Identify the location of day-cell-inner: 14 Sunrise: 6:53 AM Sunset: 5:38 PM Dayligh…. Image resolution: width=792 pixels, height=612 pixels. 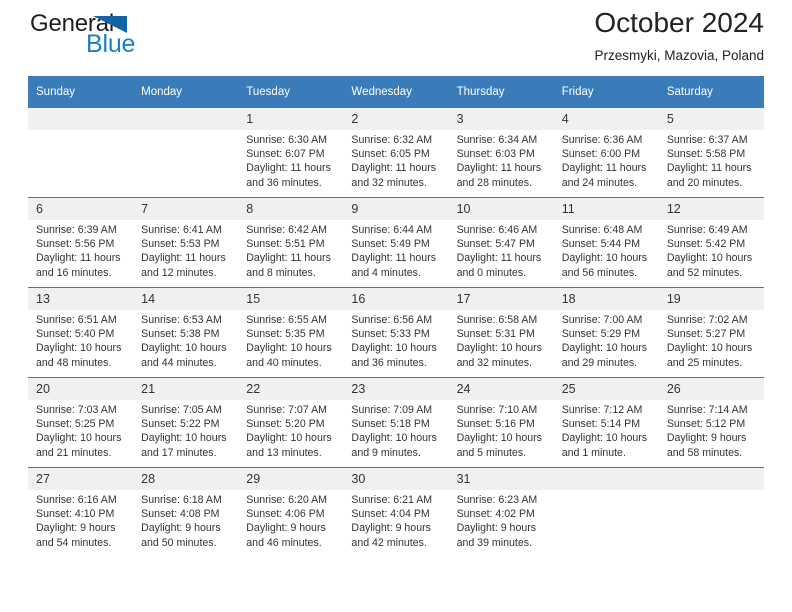
(186, 332).